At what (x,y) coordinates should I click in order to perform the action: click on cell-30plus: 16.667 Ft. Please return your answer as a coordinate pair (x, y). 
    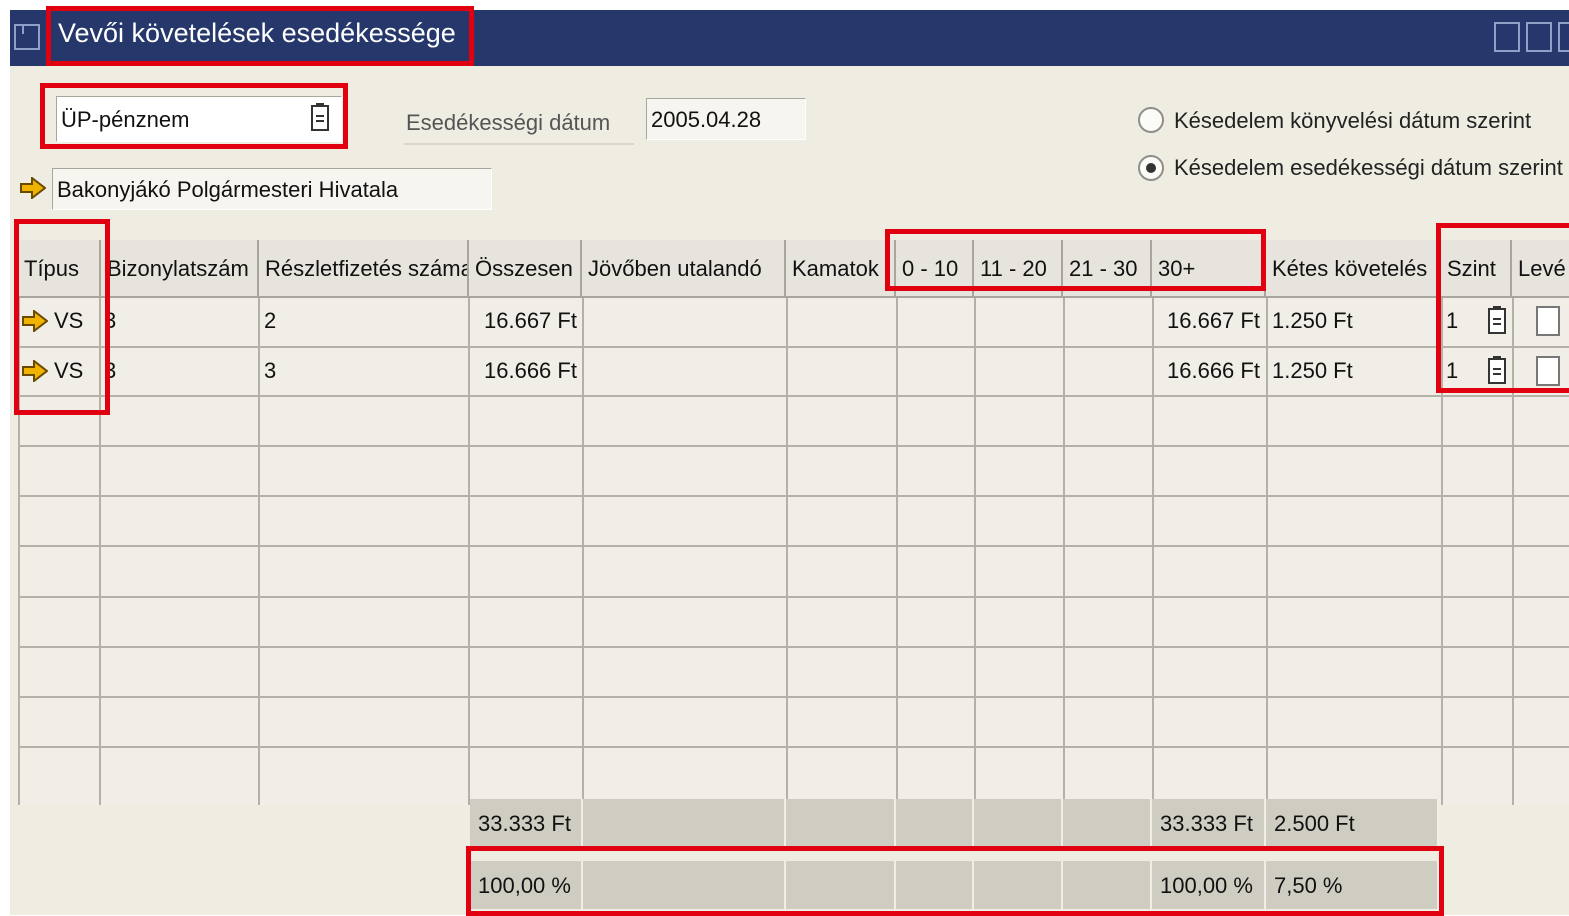
    Looking at the image, I should click on (1213, 320).